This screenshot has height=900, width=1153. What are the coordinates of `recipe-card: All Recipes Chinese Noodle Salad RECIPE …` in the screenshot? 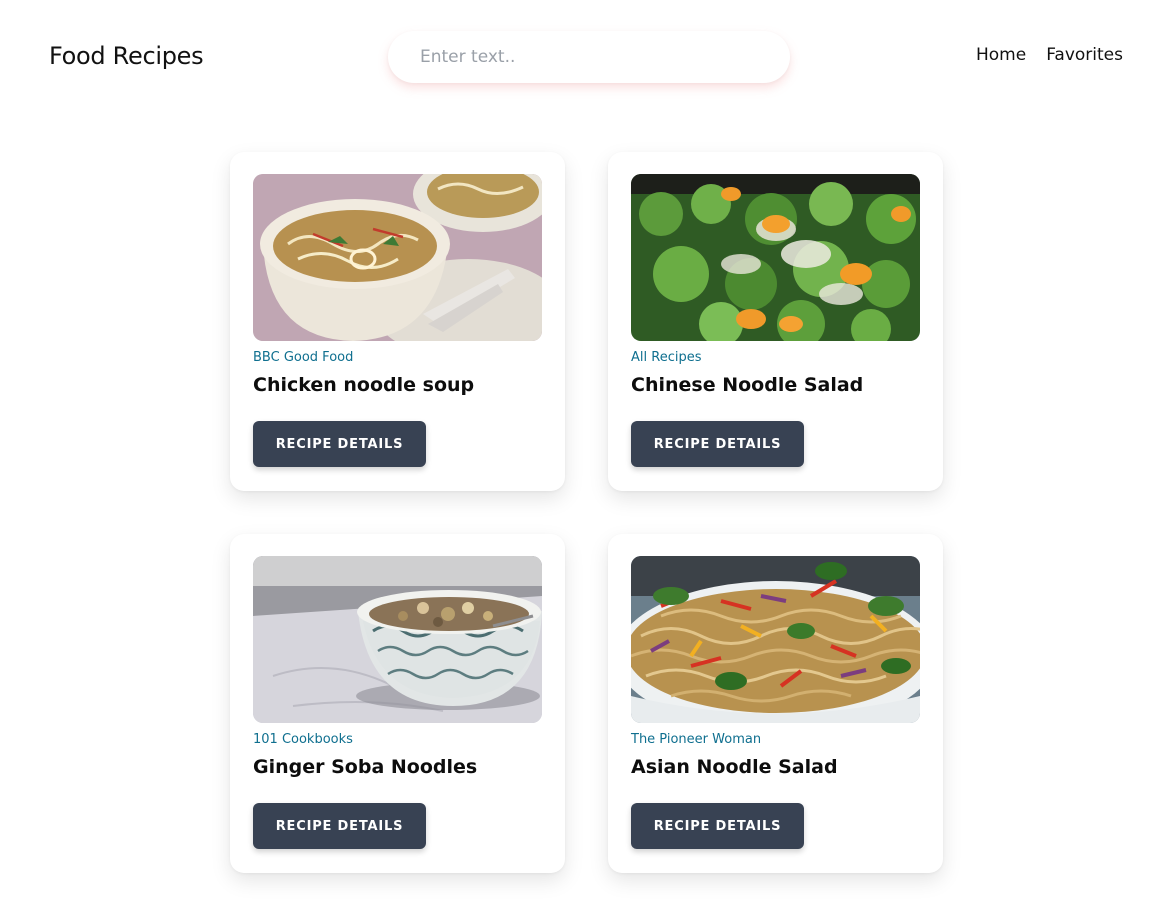 It's located at (775, 321).